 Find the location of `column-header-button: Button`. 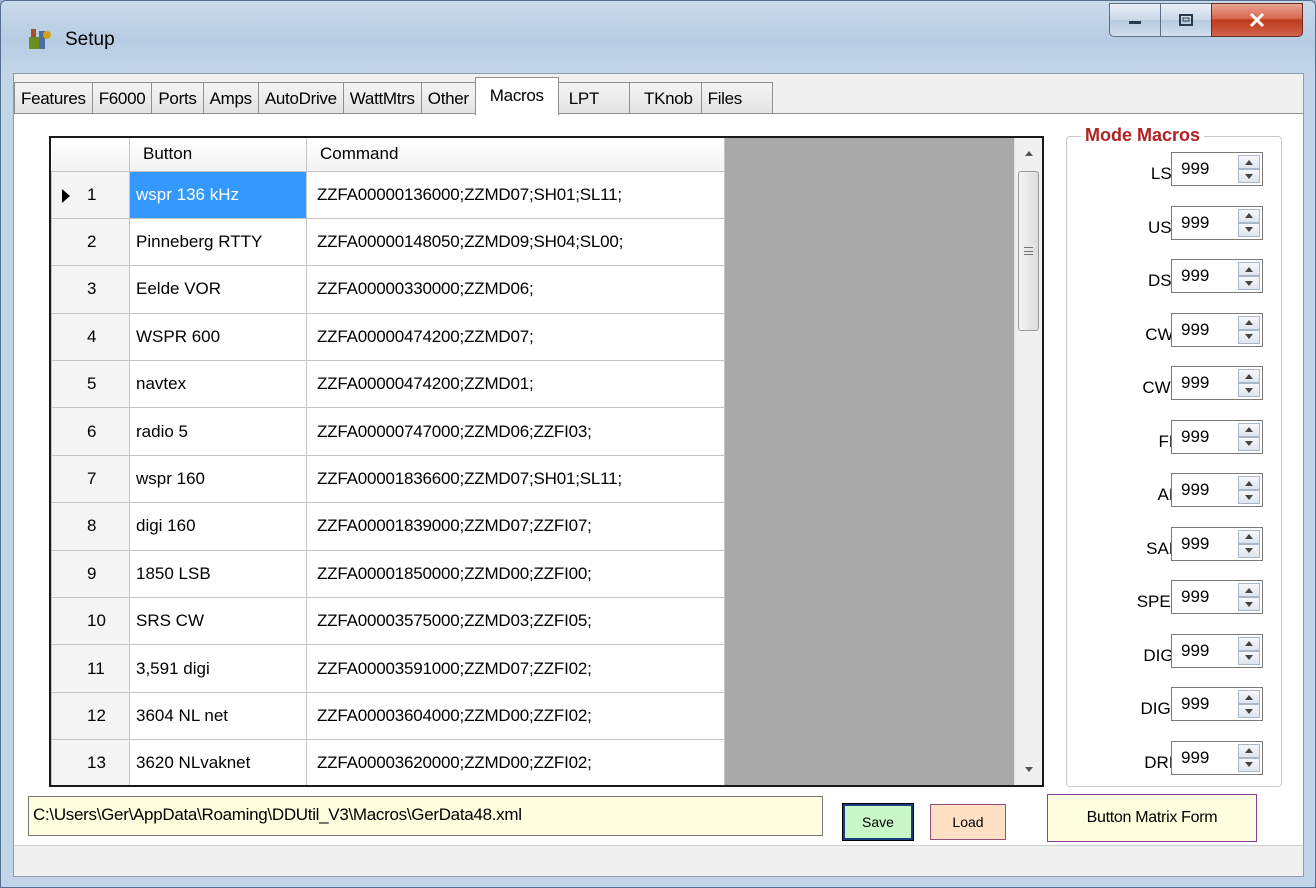

column-header-button: Button is located at coordinates (218, 155).